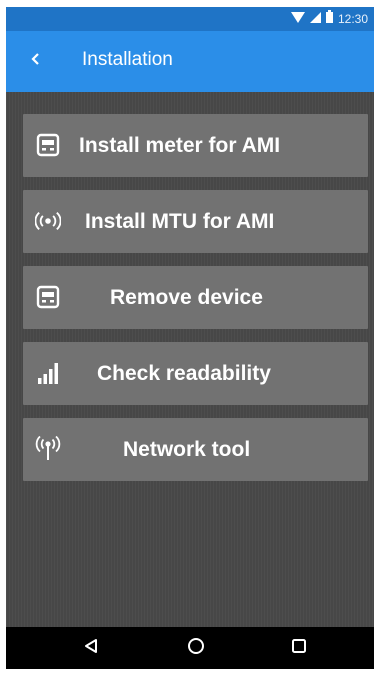 The image size is (379, 675). Describe the element at coordinates (186, 297) in the screenshot. I see `menu-item-label: Remove device` at that location.